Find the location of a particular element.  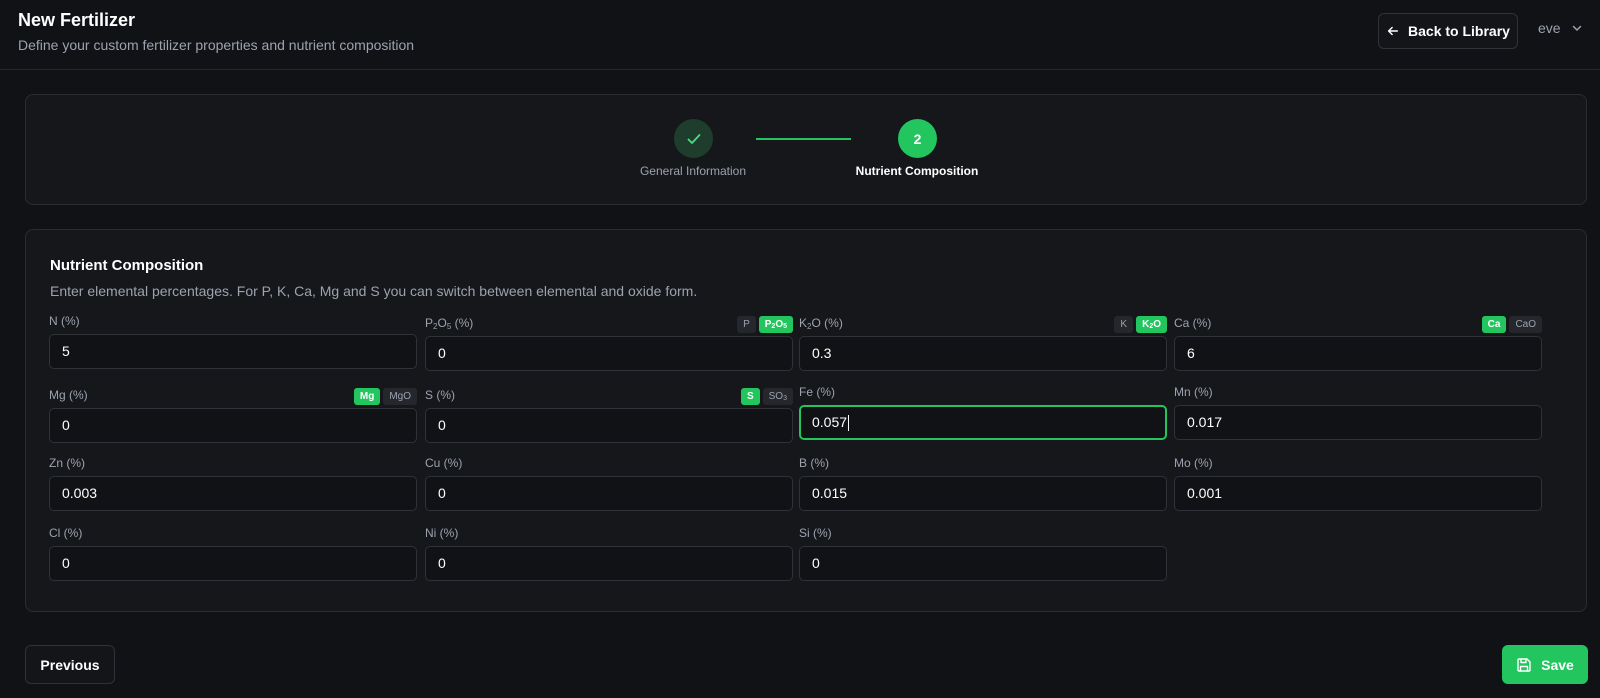

field-b: B (%) 0.015 is located at coordinates (983, 486).